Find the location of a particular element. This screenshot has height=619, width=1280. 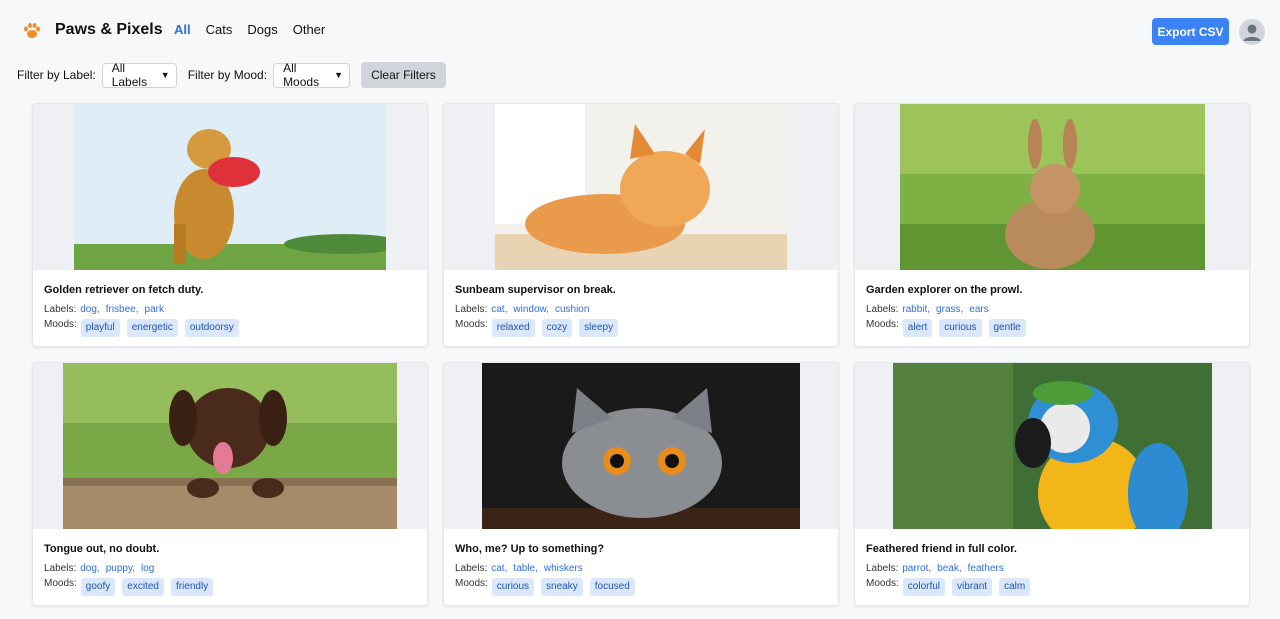

golden-retriever-image is located at coordinates (230, 187).